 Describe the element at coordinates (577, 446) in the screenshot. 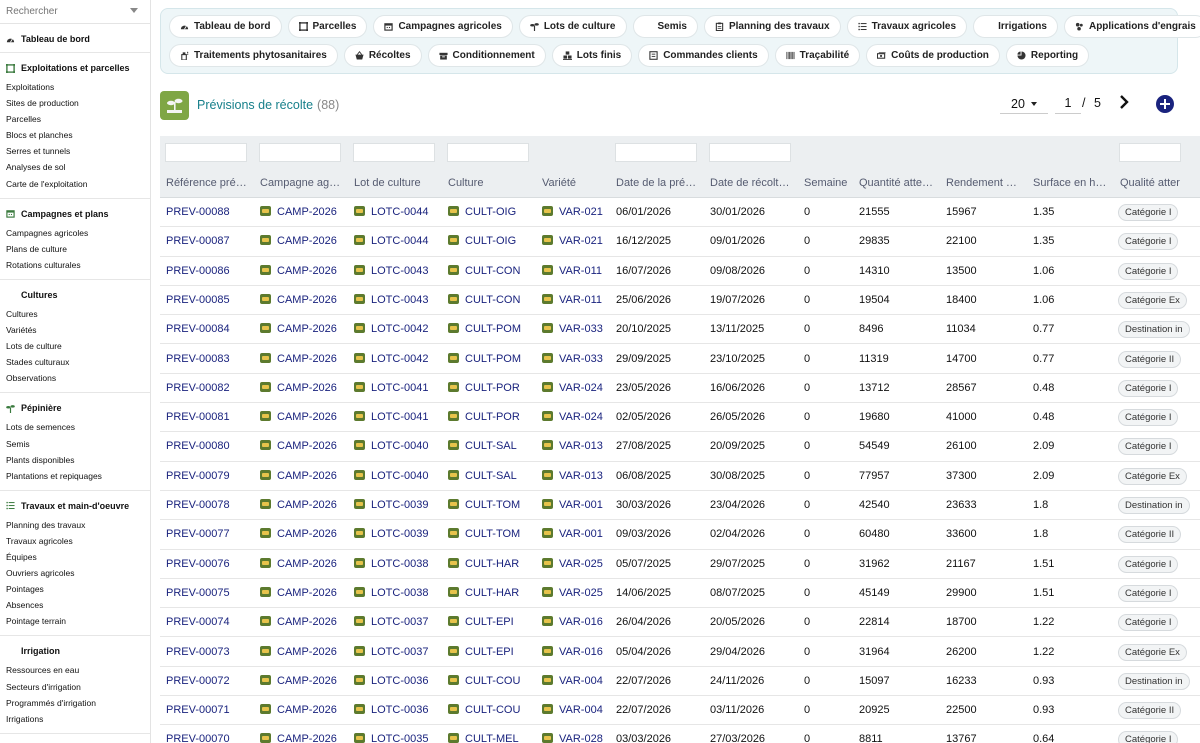

I see `related-record-link: VAR-013` at that location.